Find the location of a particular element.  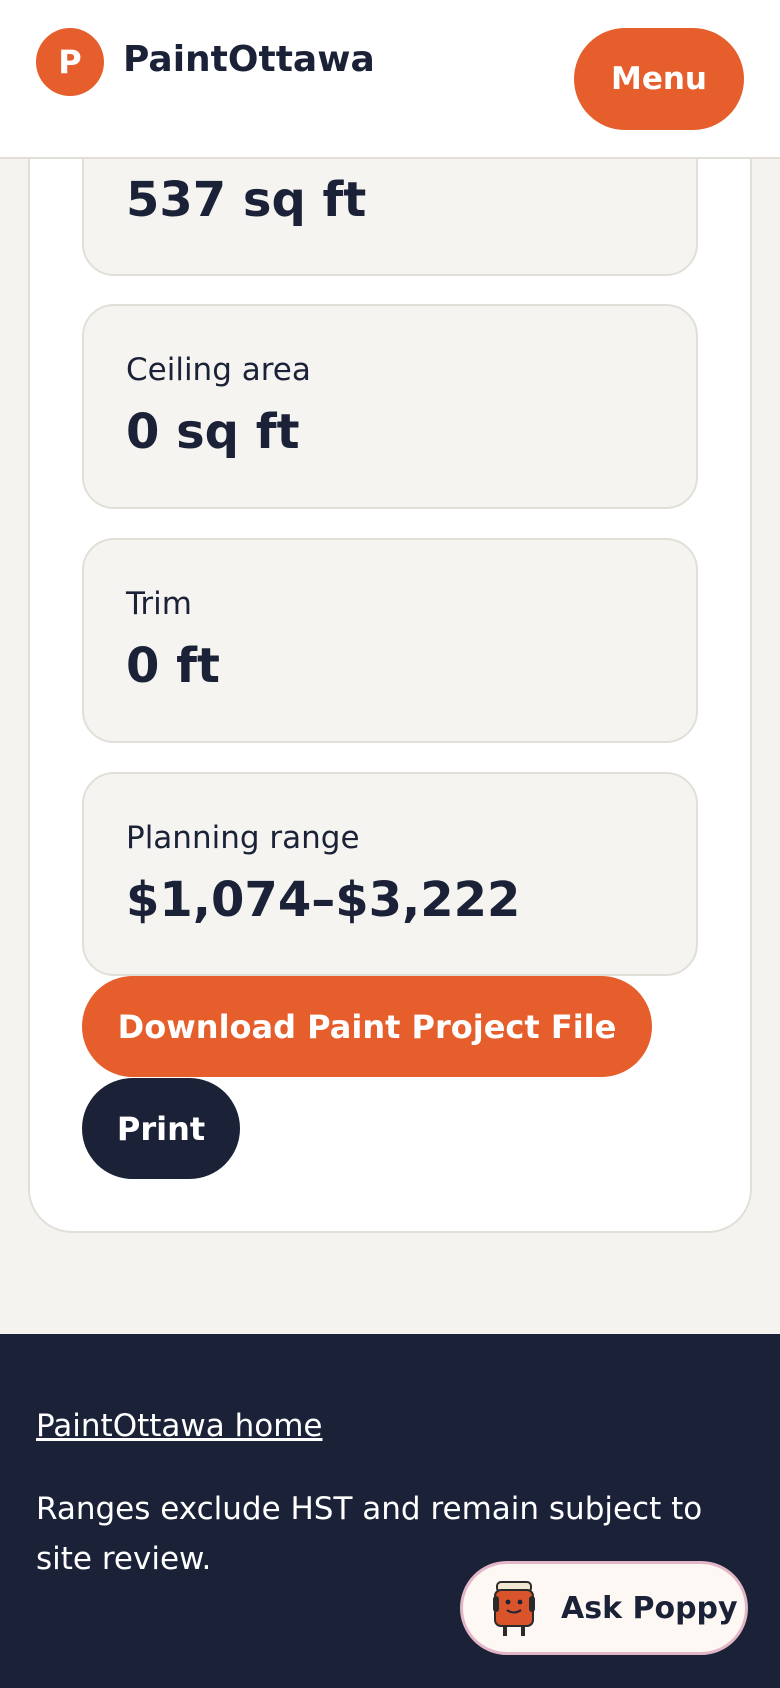

site-header: P PaintOttawa Menu is located at coordinates (390, 79).